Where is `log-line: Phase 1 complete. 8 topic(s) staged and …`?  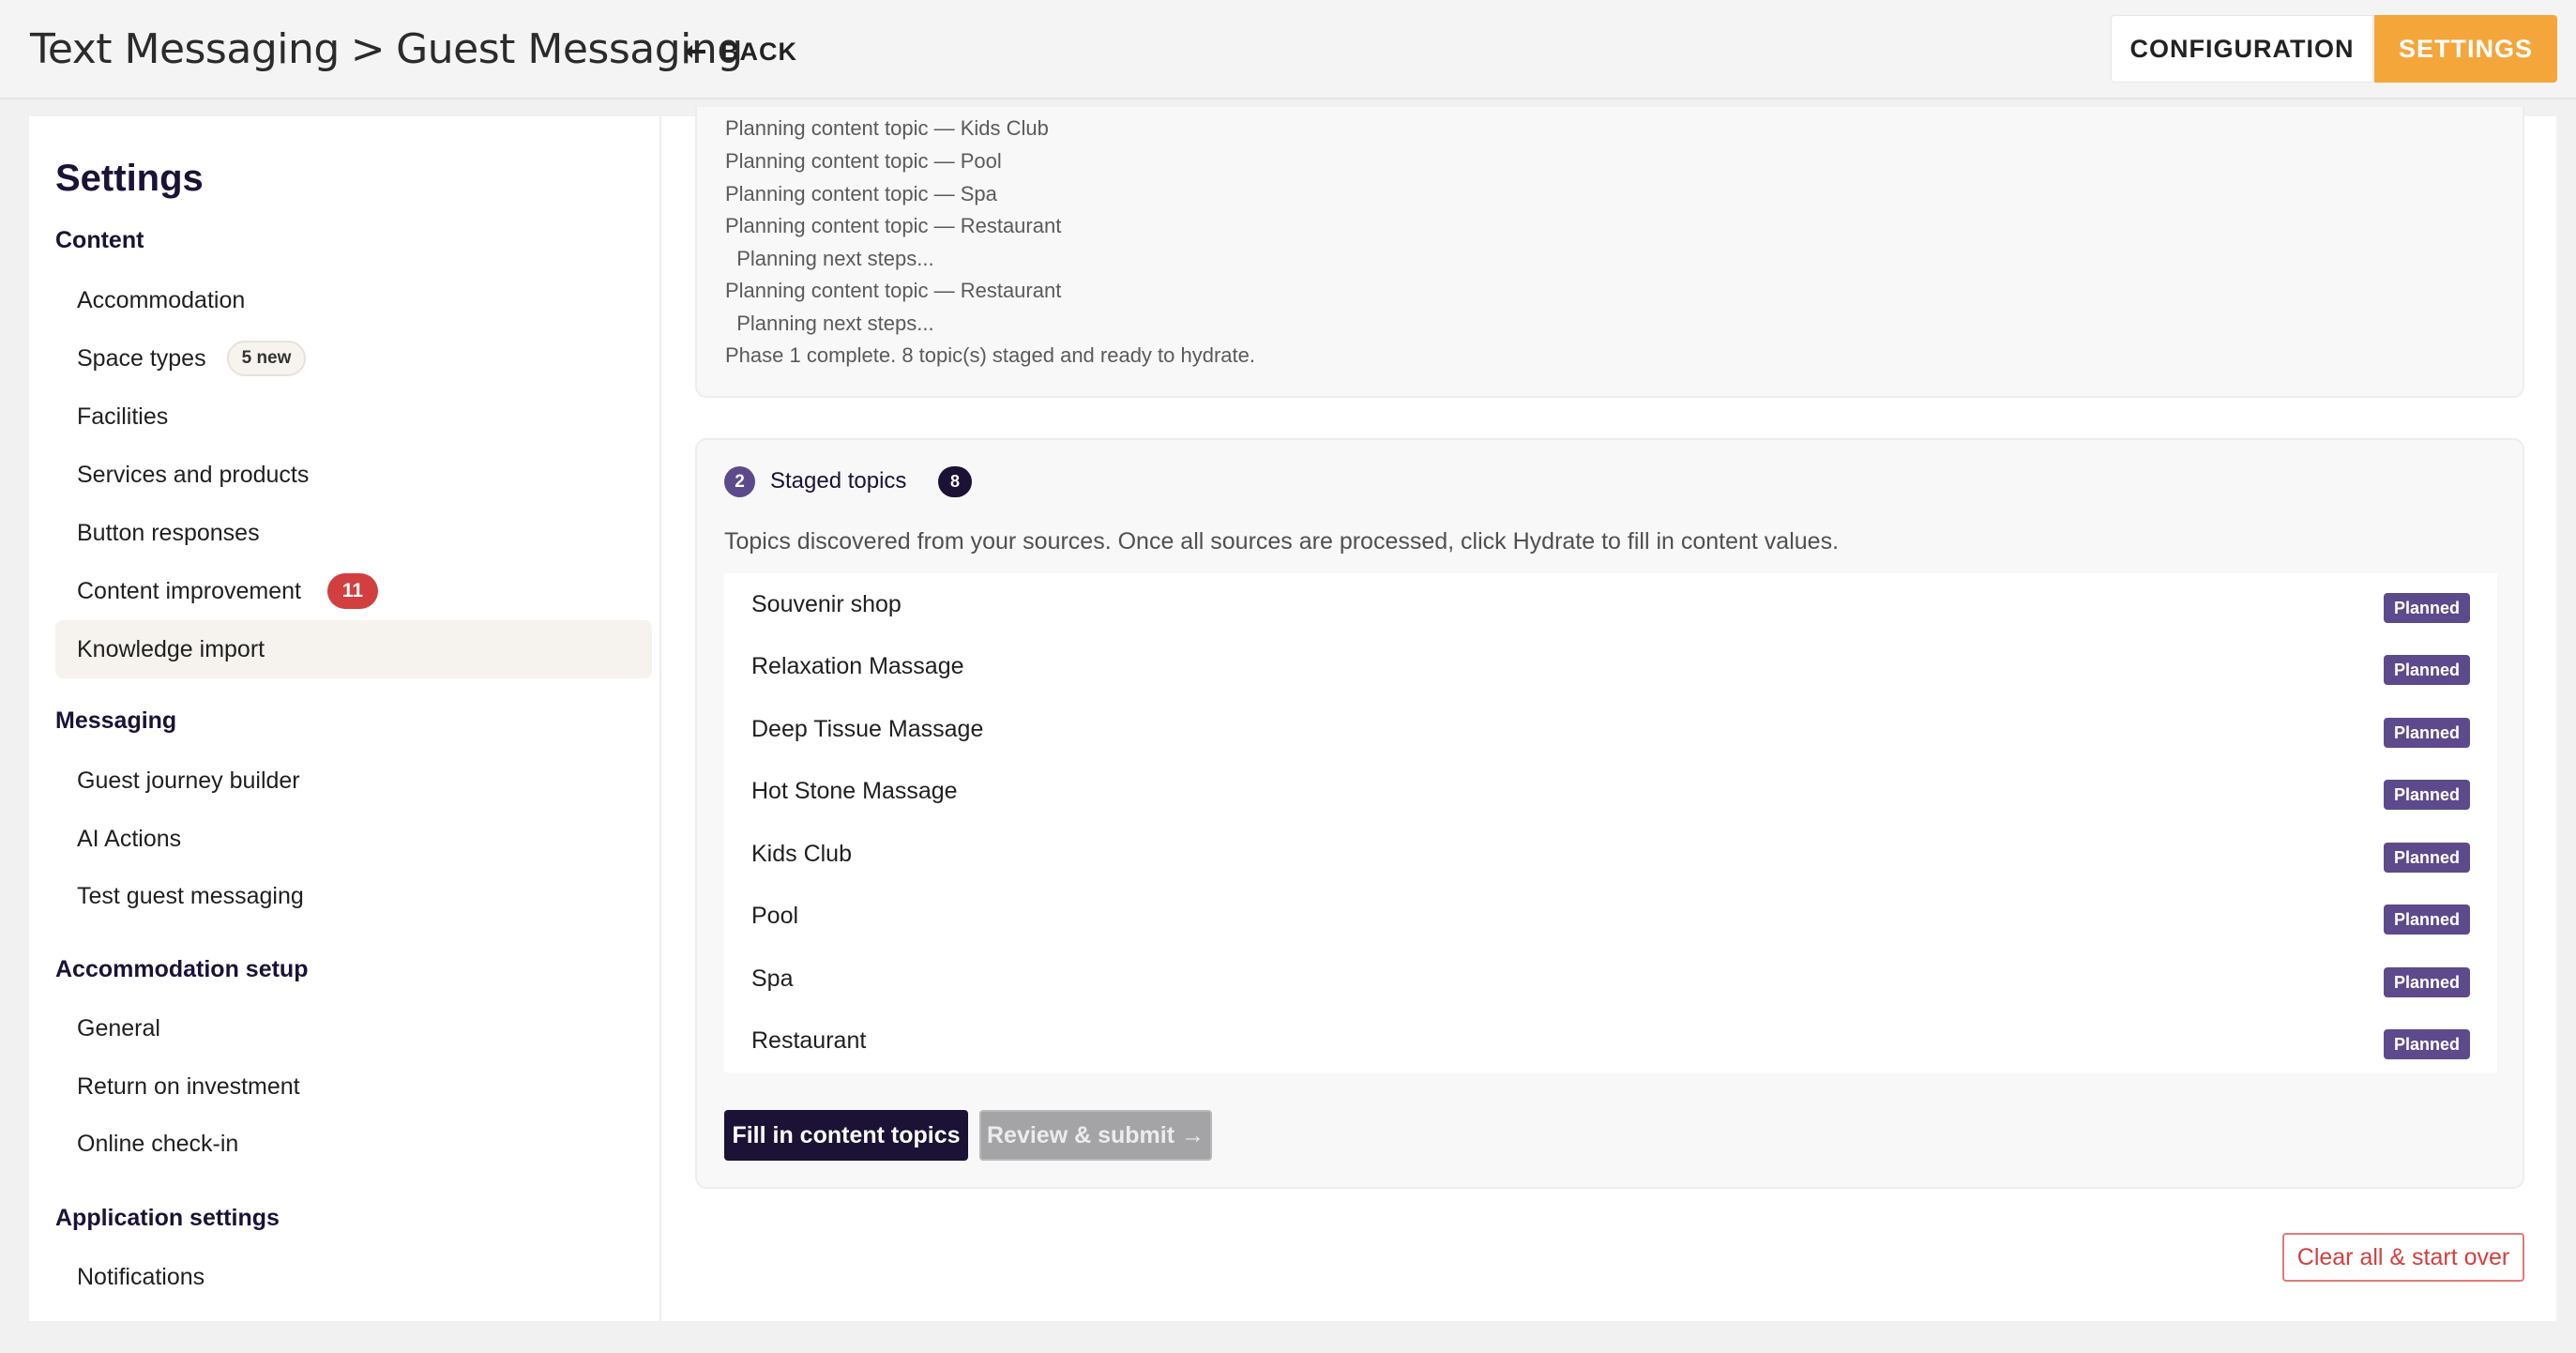 log-line: Phase 1 complete. 8 topic(s) staged and … is located at coordinates (990, 355).